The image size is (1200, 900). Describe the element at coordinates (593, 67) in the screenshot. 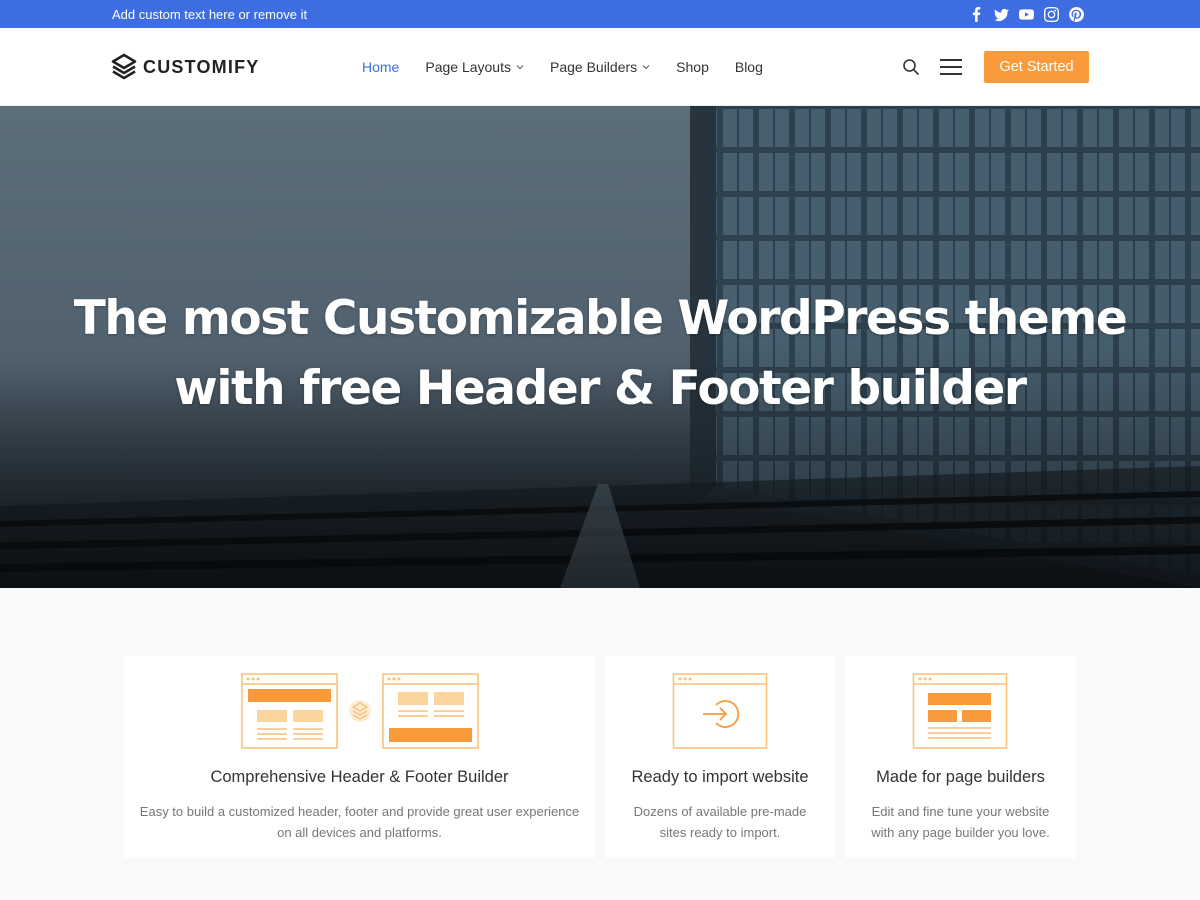

I see `nav-label: Page Builders` at that location.